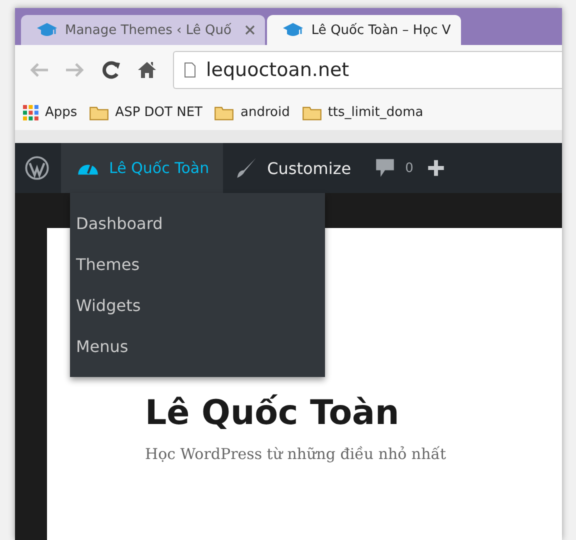 This screenshot has height=540, width=576. I want to click on apps-icon, so click(31, 112).